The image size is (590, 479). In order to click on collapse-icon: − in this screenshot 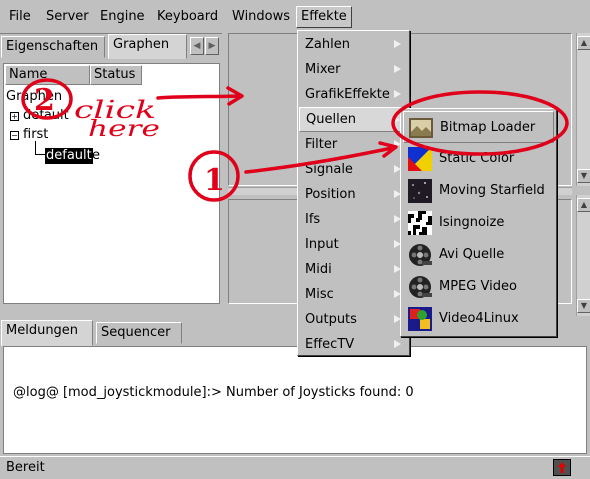, I will do `click(14, 135)`.